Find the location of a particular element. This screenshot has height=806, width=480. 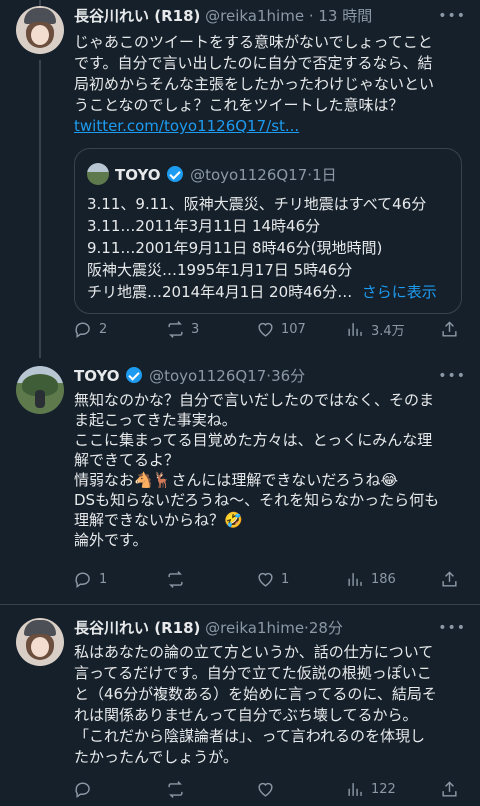

tweet-line: DSも知らないだろうね〜、それを知らなかったら何も is located at coordinates (257, 500).